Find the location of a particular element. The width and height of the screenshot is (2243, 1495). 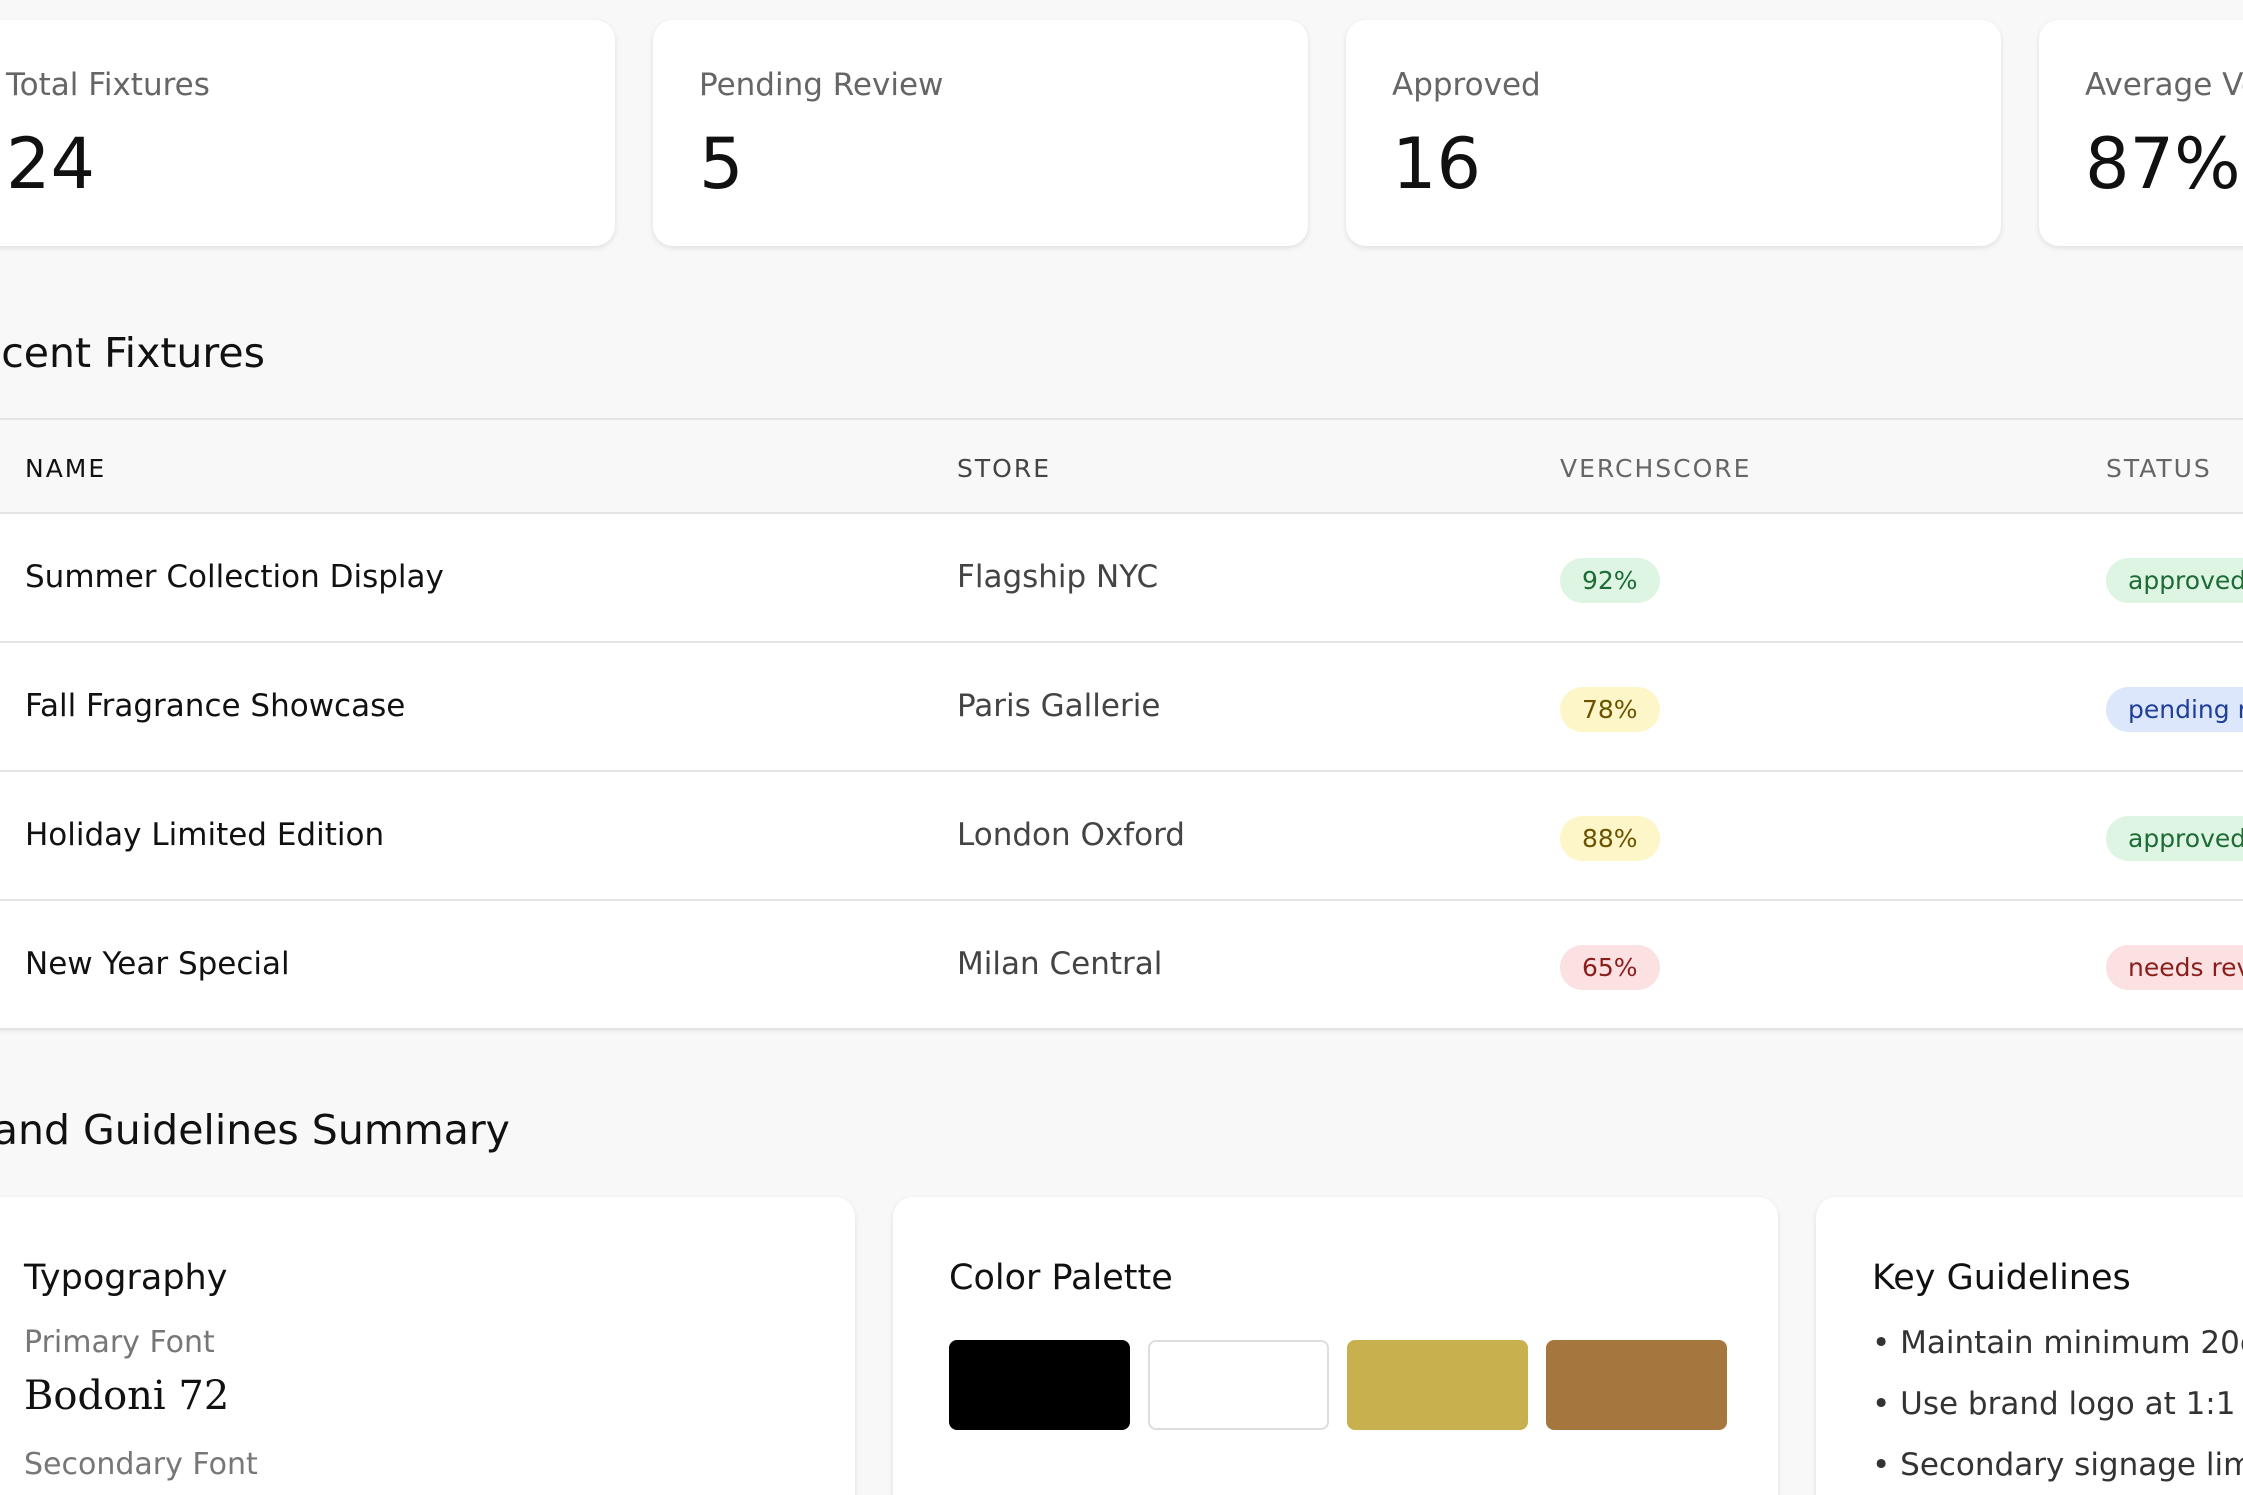

column-header-store: STORE is located at coordinates (1004, 468).